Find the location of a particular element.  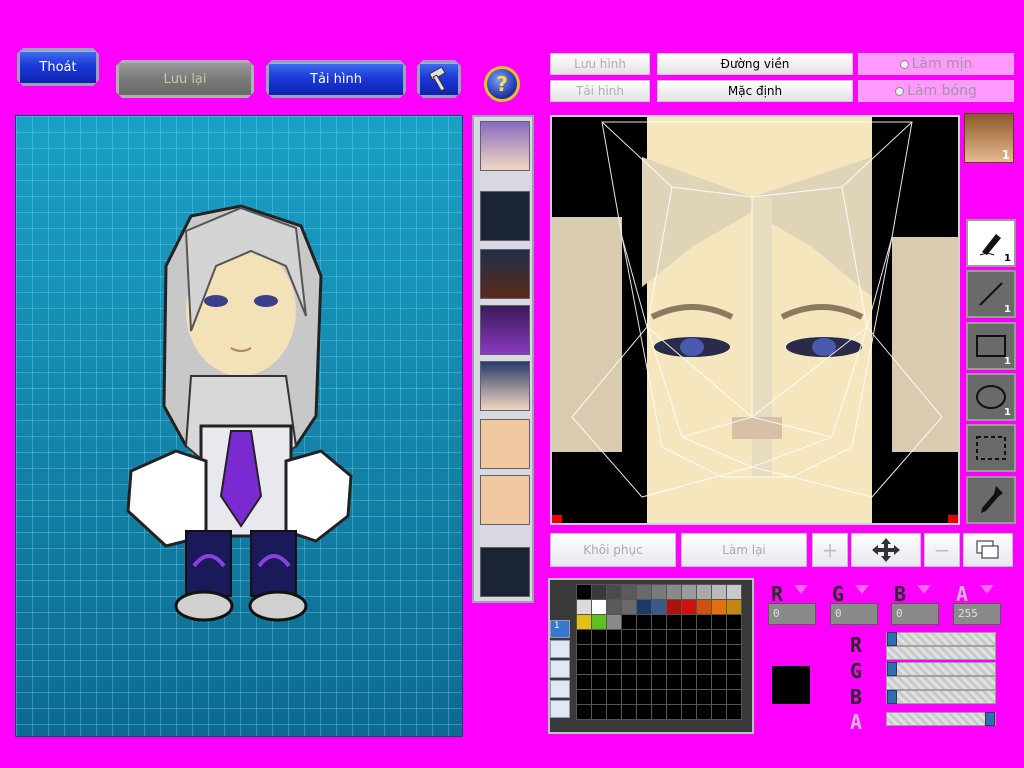

red-slider is located at coordinates (941, 639).